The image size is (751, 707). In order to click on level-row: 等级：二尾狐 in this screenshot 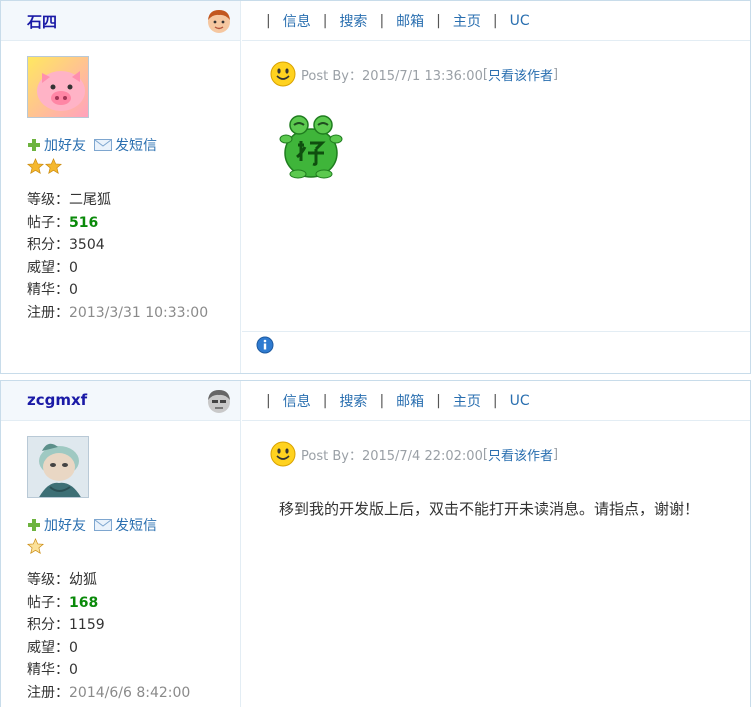, I will do `click(69, 200)`.